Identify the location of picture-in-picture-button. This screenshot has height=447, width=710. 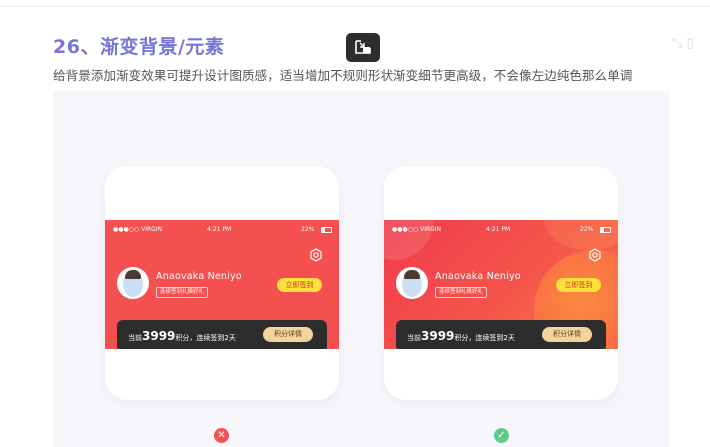
(363, 47).